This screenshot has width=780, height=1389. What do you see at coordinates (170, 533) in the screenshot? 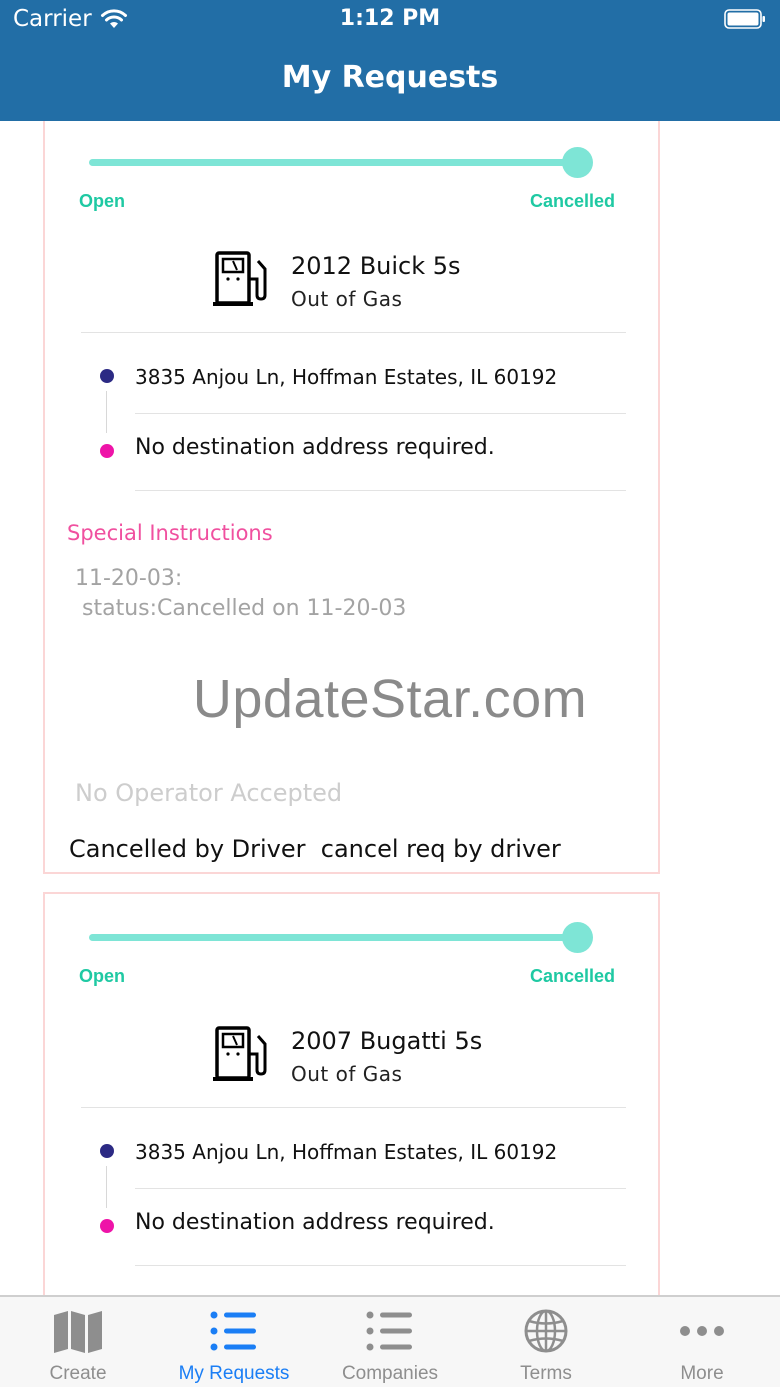
I see `special-instructions-label: Special Instructions` at bounding box center [170, 533].